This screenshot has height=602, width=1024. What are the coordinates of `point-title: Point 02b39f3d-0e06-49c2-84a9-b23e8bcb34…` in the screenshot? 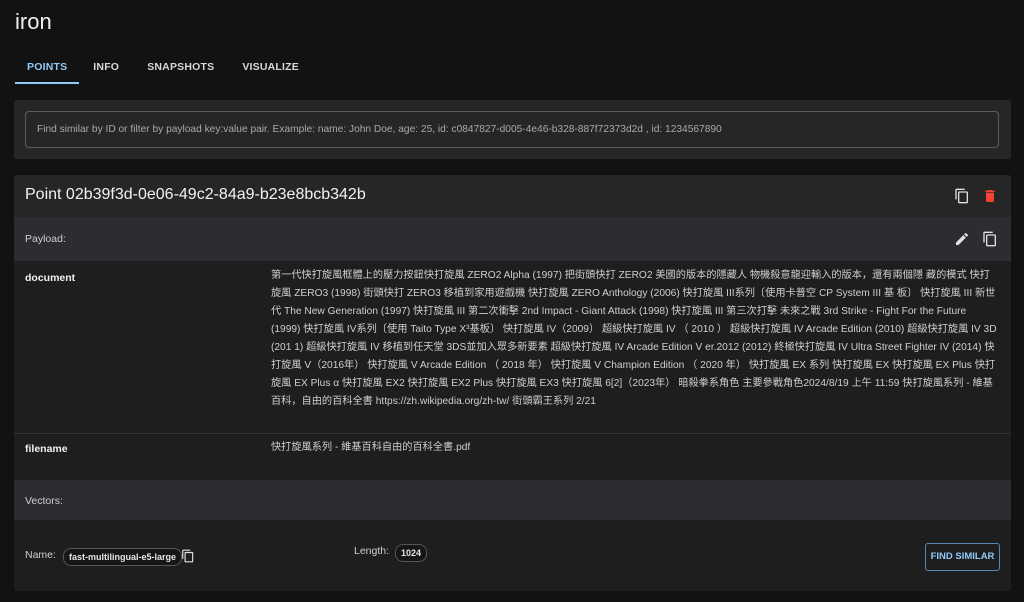 It's located at (195, 194).